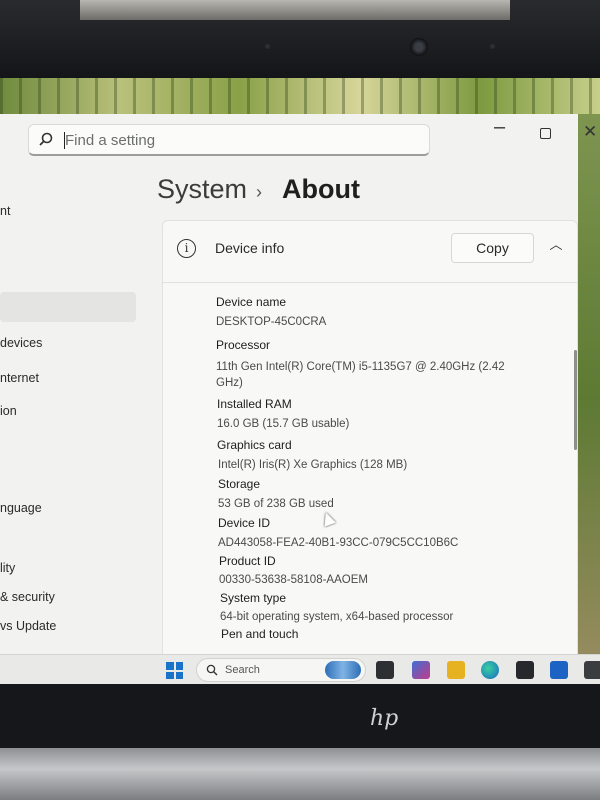 This screenshot has width=600, height=800. What do you see at coordinates (545, 133) in the screenshot?
I see `maximize-button` at bounding box center [545, 133].